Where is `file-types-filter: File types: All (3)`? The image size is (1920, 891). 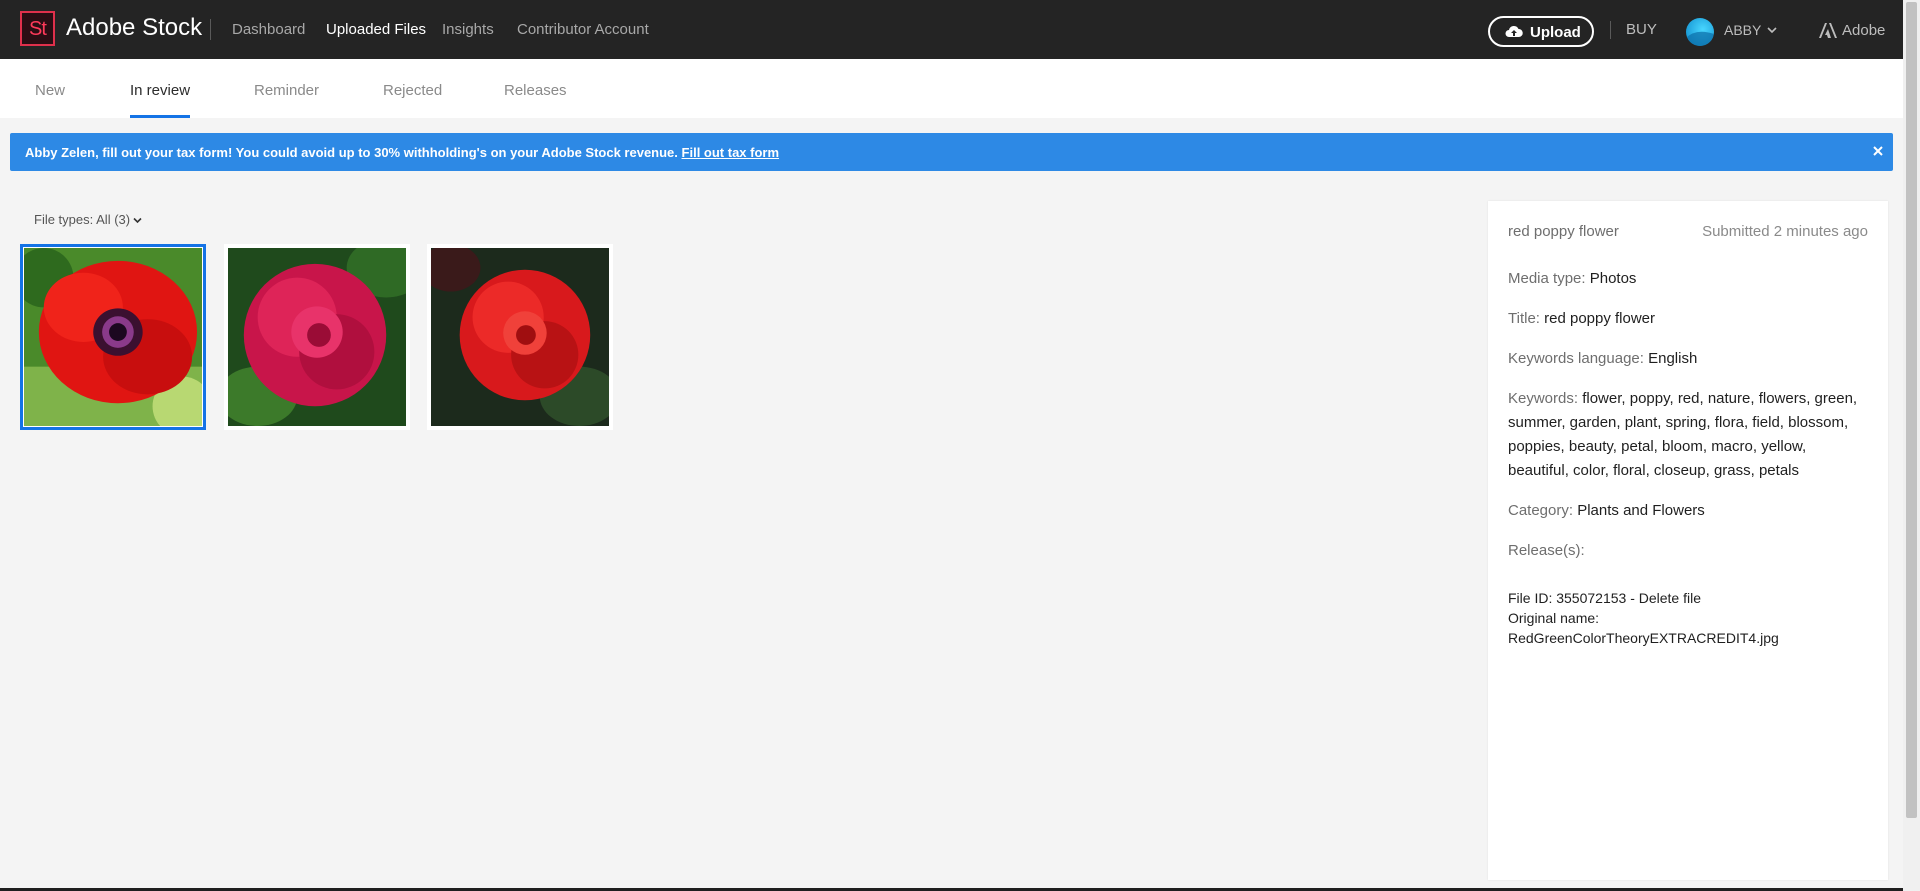 file-types-filter: File types: All (3) is located at coordinates (88, 219).